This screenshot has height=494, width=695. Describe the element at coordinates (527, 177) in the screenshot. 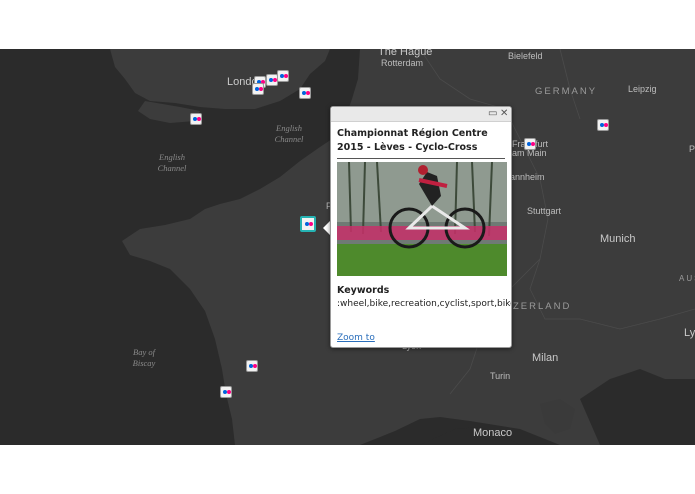

I see `place-mannheim: annheim` at that location.